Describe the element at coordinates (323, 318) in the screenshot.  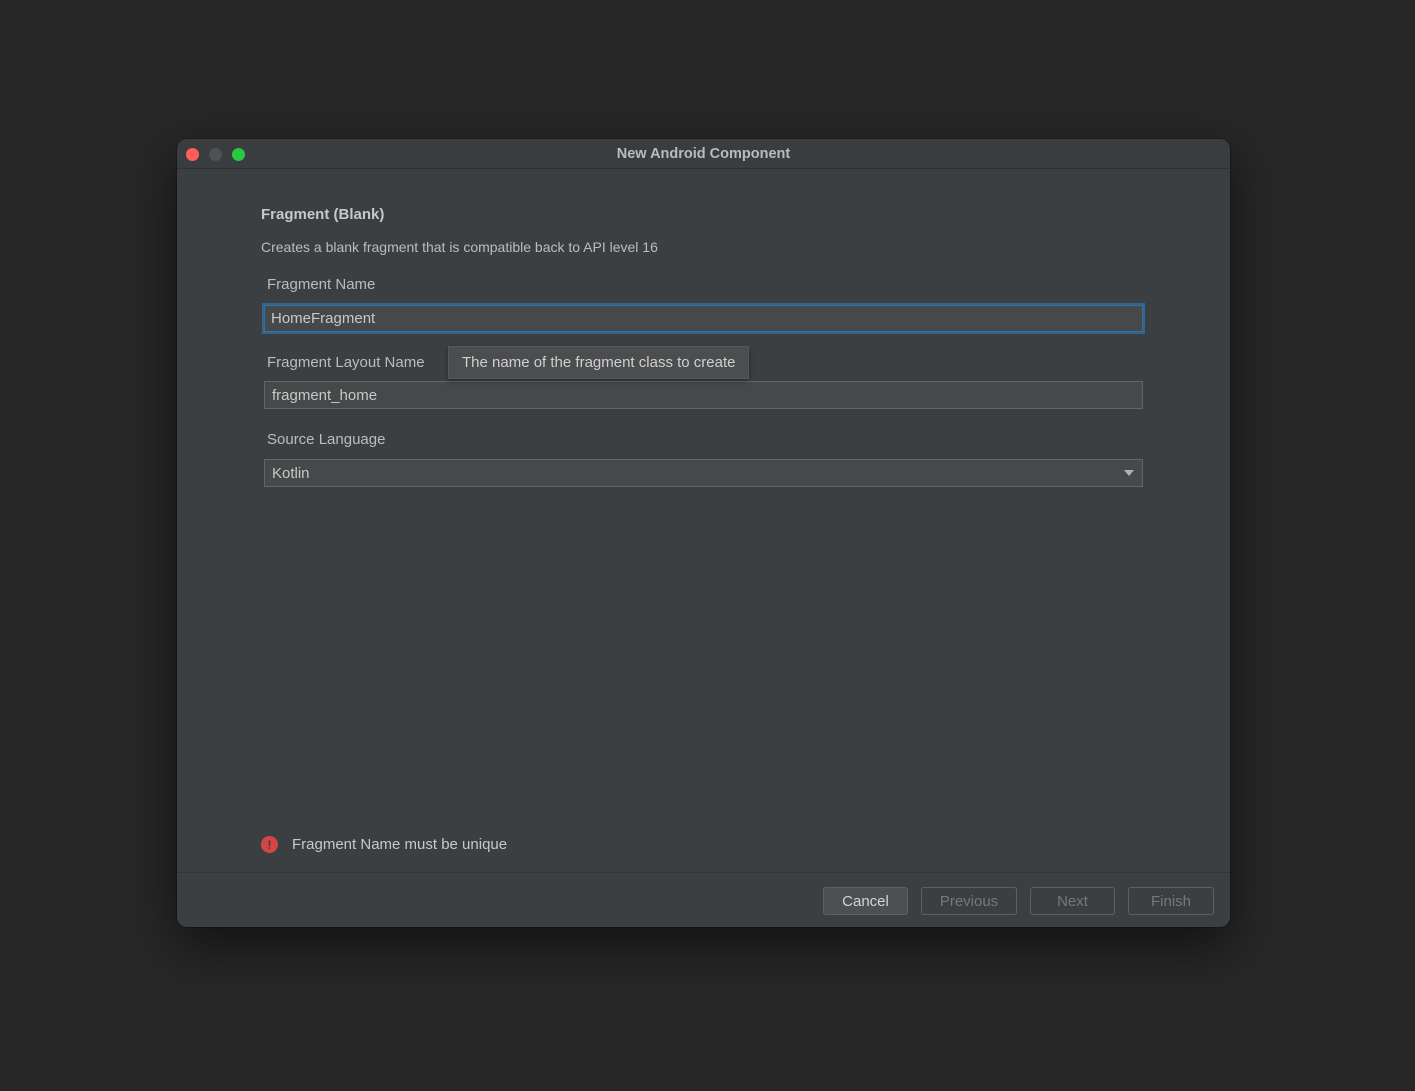
I see `fragment-name-value: HomeFragment` at that location.